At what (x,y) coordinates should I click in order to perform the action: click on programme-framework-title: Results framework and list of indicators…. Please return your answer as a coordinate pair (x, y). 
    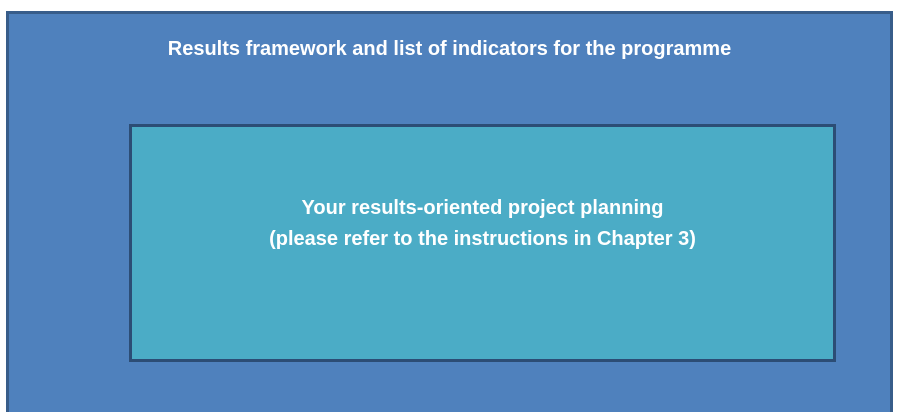
    Looking at the image, I should click on (449, 49).